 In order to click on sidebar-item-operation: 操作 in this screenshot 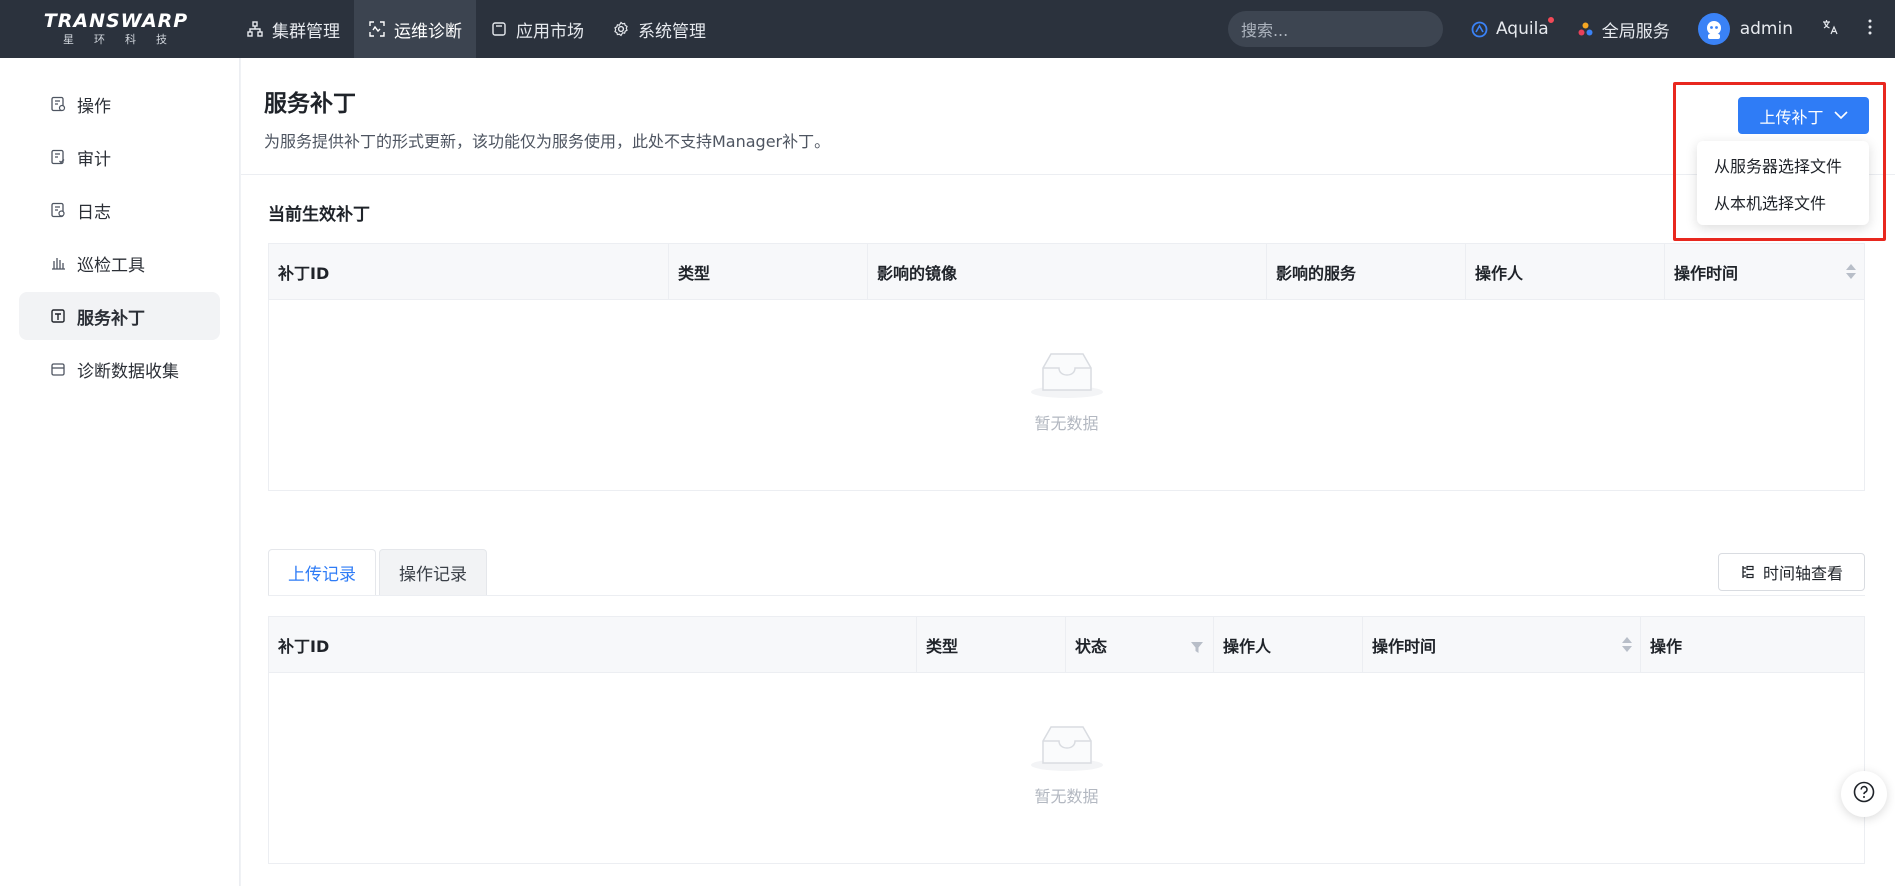, I will do `click(119, 104)`.